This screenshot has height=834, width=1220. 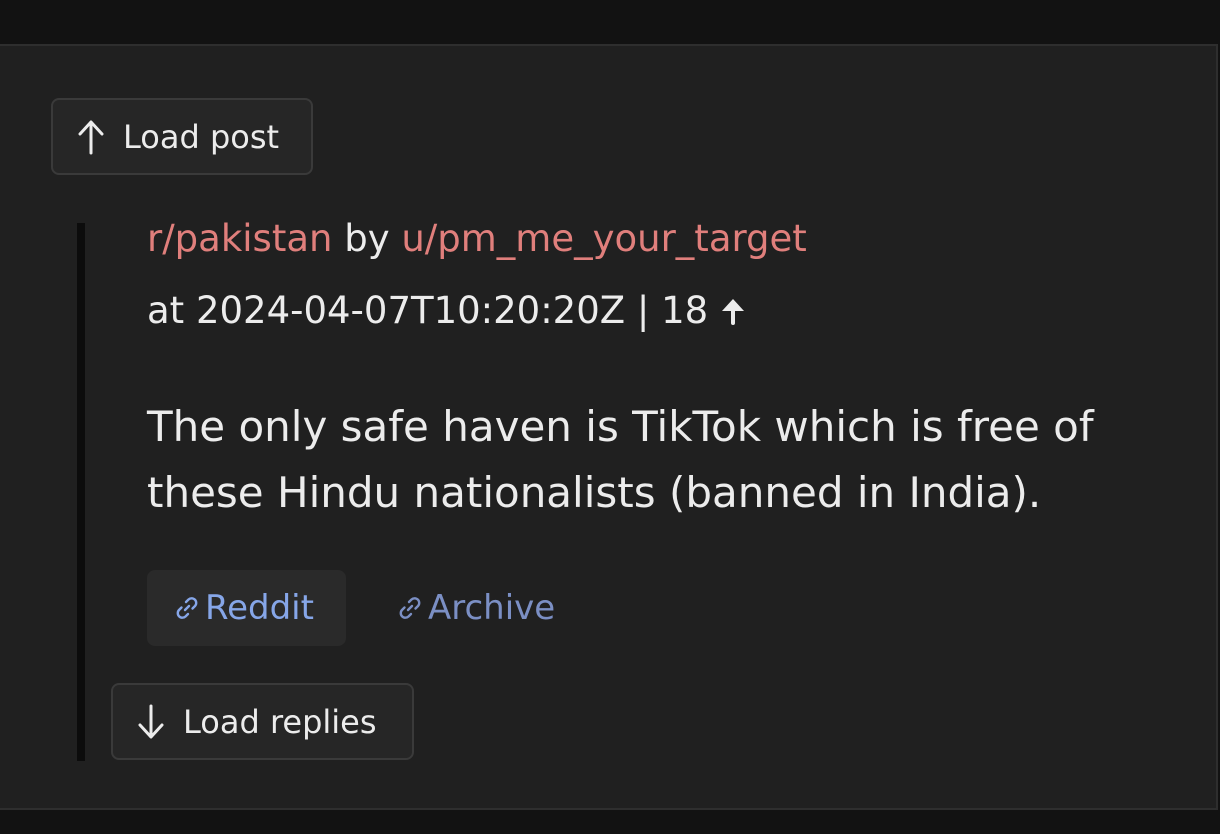 I want to click on reddit-link: Reddit, so click(x=246, y=608).